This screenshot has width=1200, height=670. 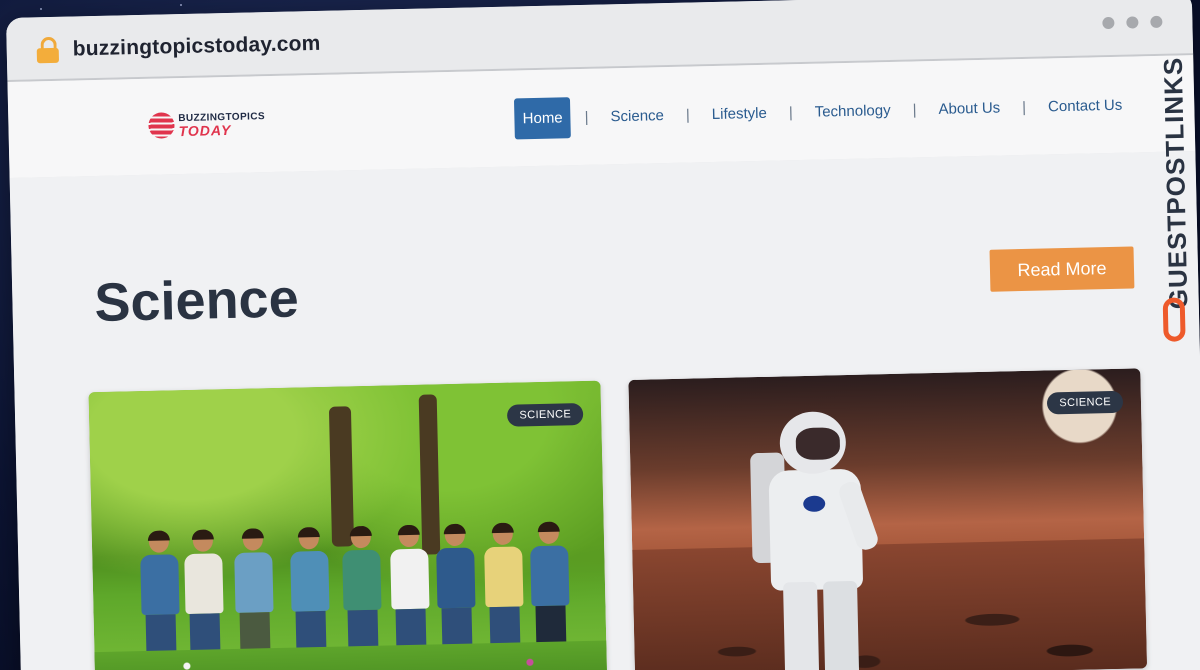 What do you see at coordinates (205, 130) in the screenshot?
I see `logo-line-2: TODAY` at bounding box center [205, 130].